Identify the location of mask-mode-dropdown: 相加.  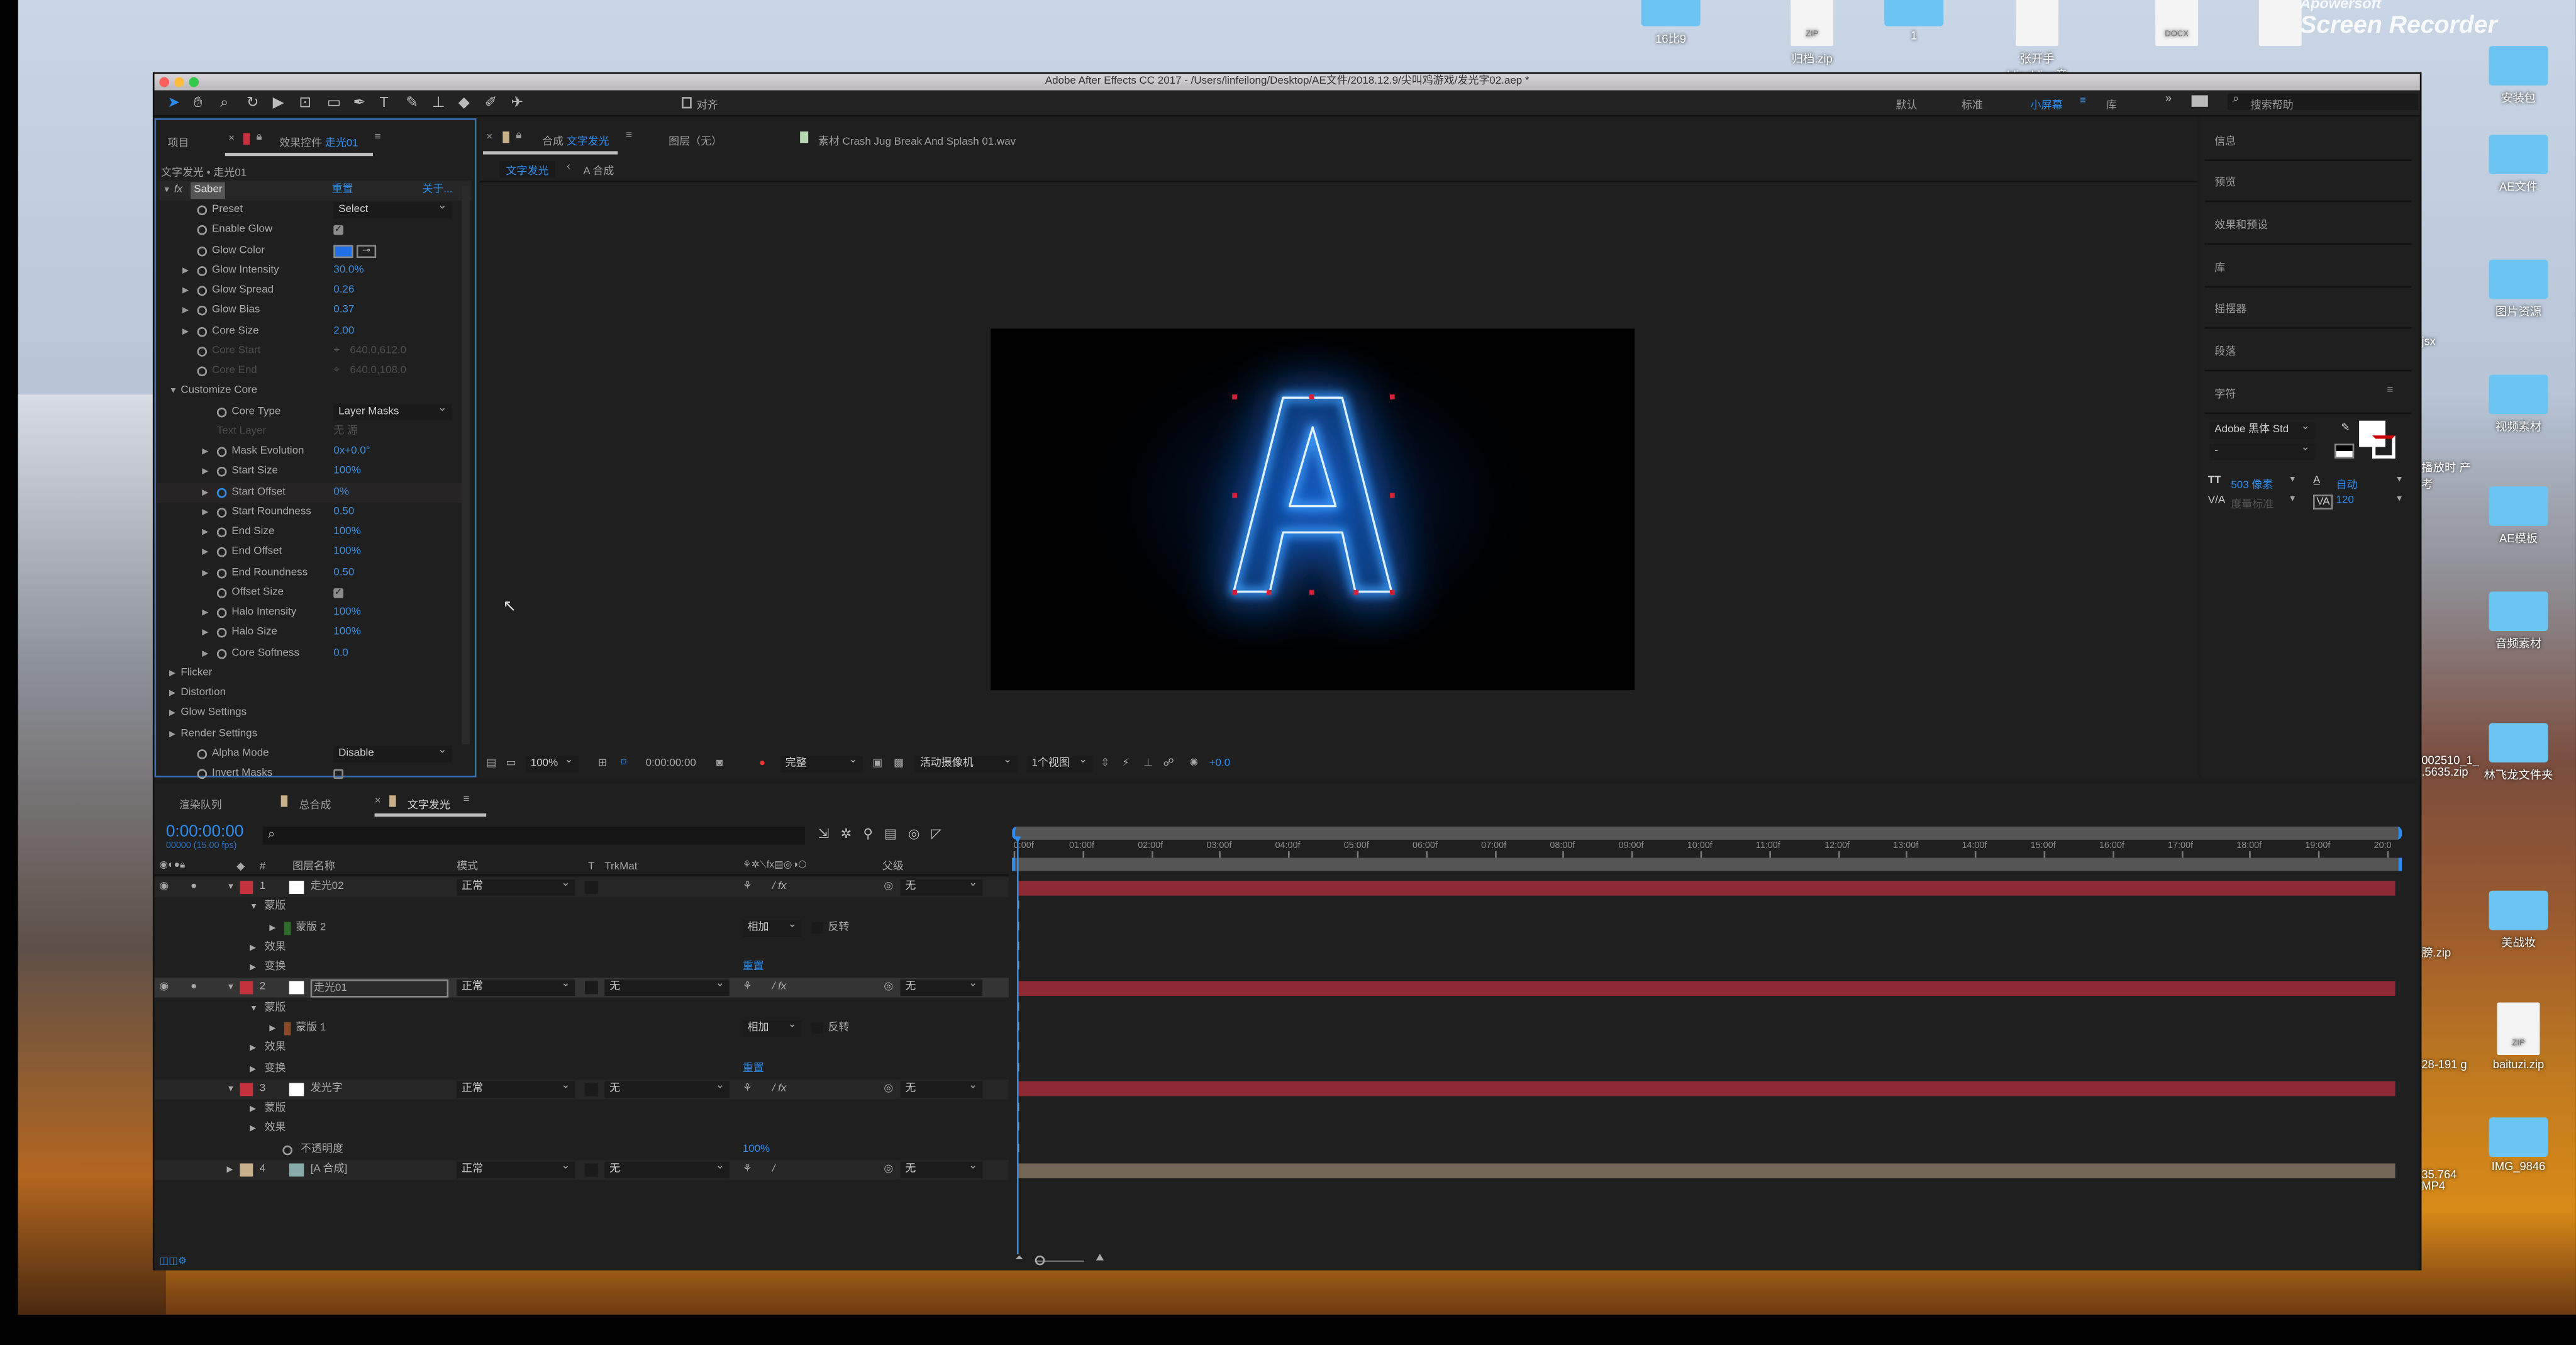
(772, 926).